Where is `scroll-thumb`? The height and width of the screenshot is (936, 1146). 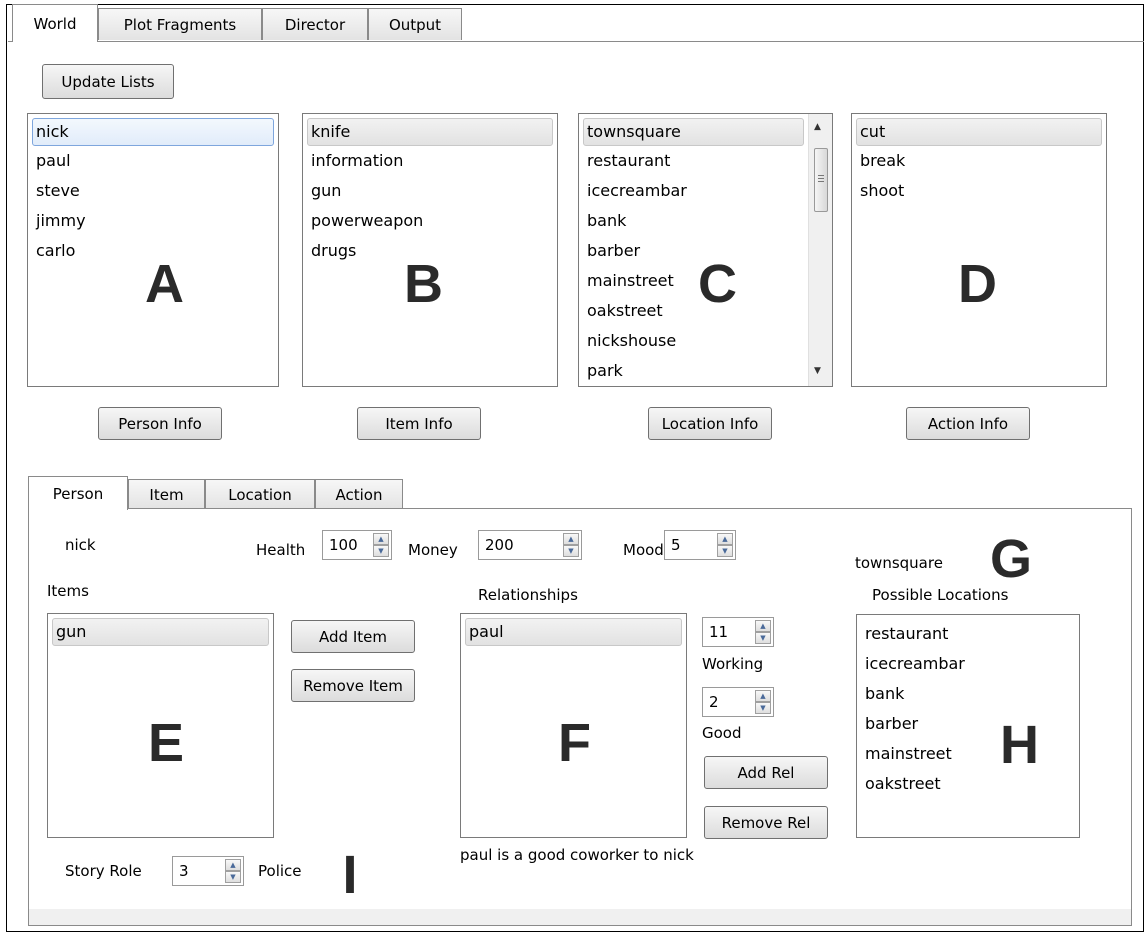
scroll-thumb is located at coordinates (821, 180).